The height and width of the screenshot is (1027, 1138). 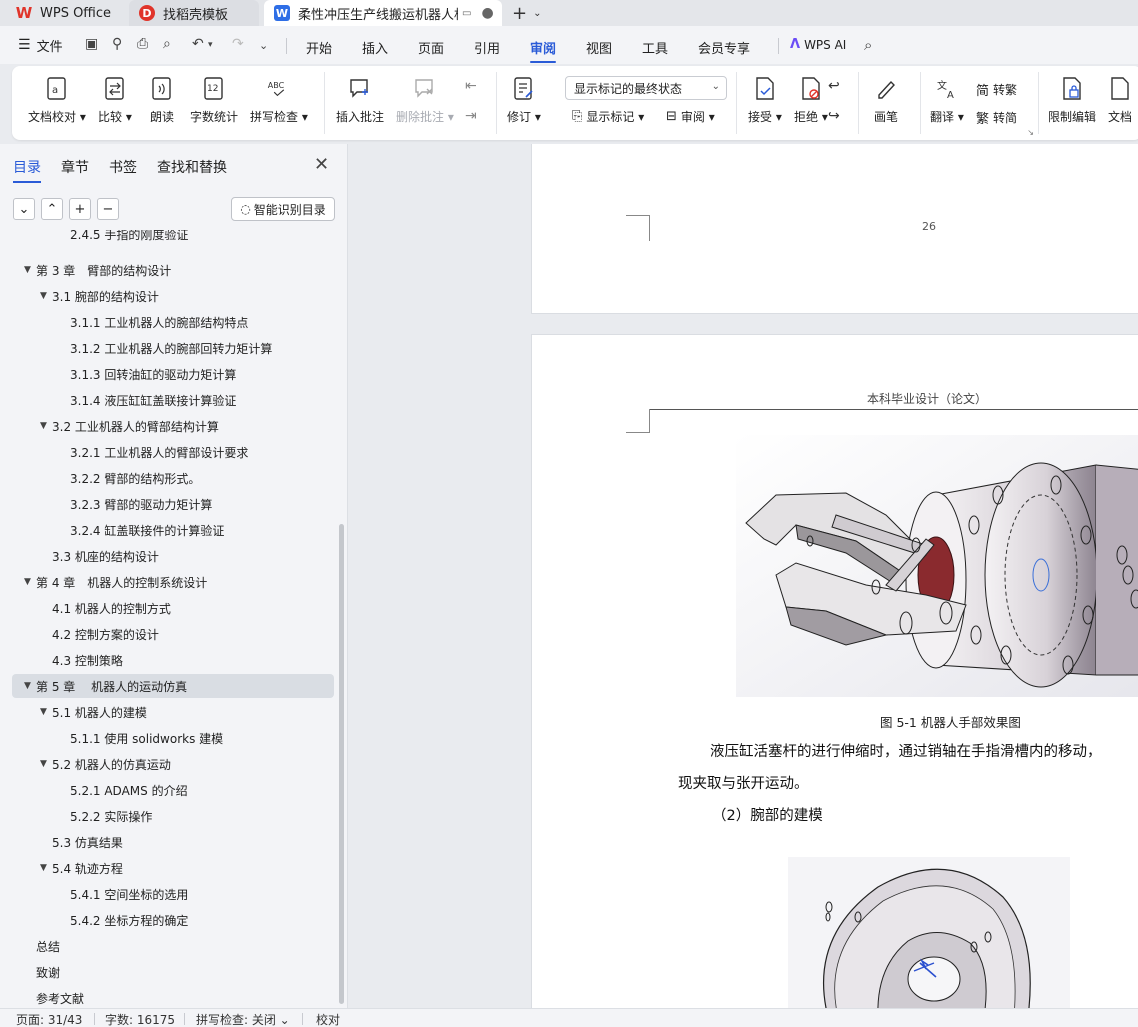 I want to click on toc-item: 5.4.1 空间坐标的选用, so click(x=173, y=894).